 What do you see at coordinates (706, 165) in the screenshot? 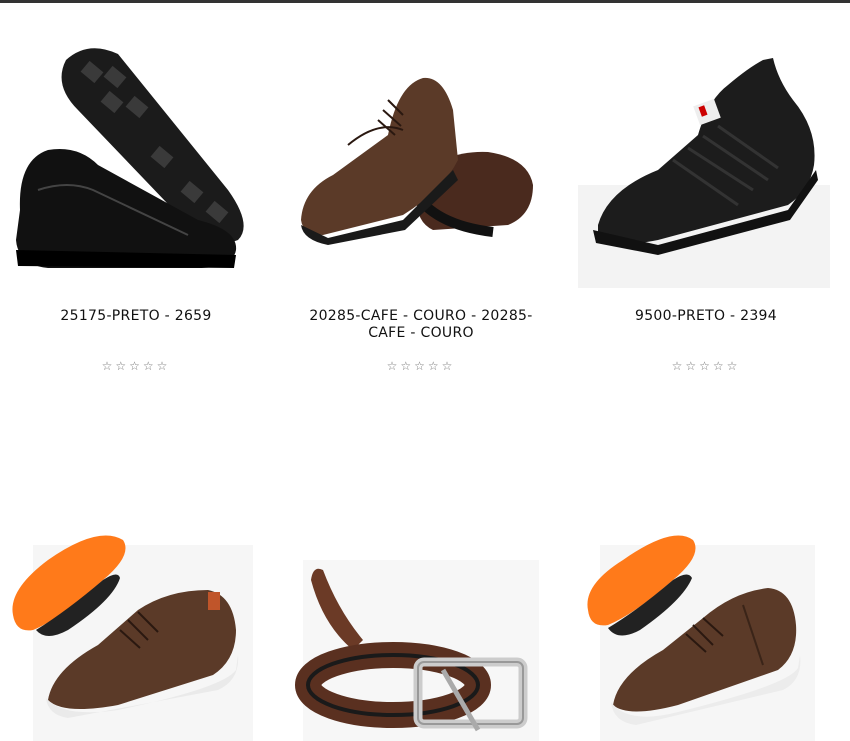
I see `product-image-black-knit-sneaker` at bounding box center [706, 165].